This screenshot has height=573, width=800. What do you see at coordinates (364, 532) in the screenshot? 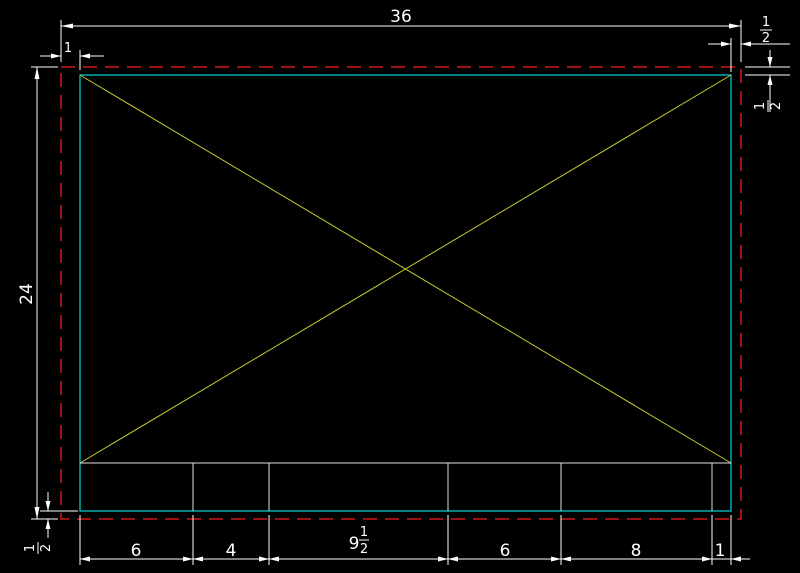
I see `segment-3-numerator: 1` at bounding box center [364, 532].